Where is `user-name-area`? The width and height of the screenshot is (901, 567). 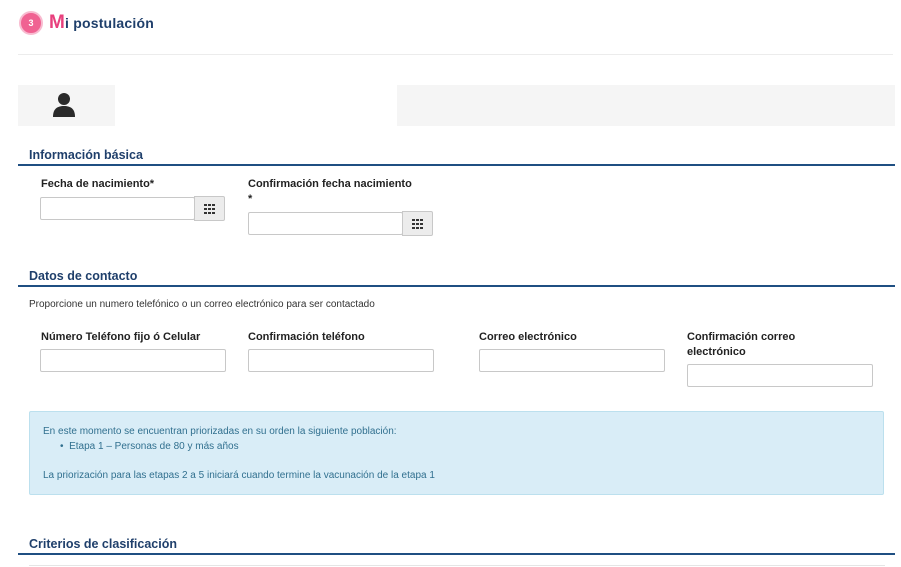
user-name-area is located at coordinates (256, 105).